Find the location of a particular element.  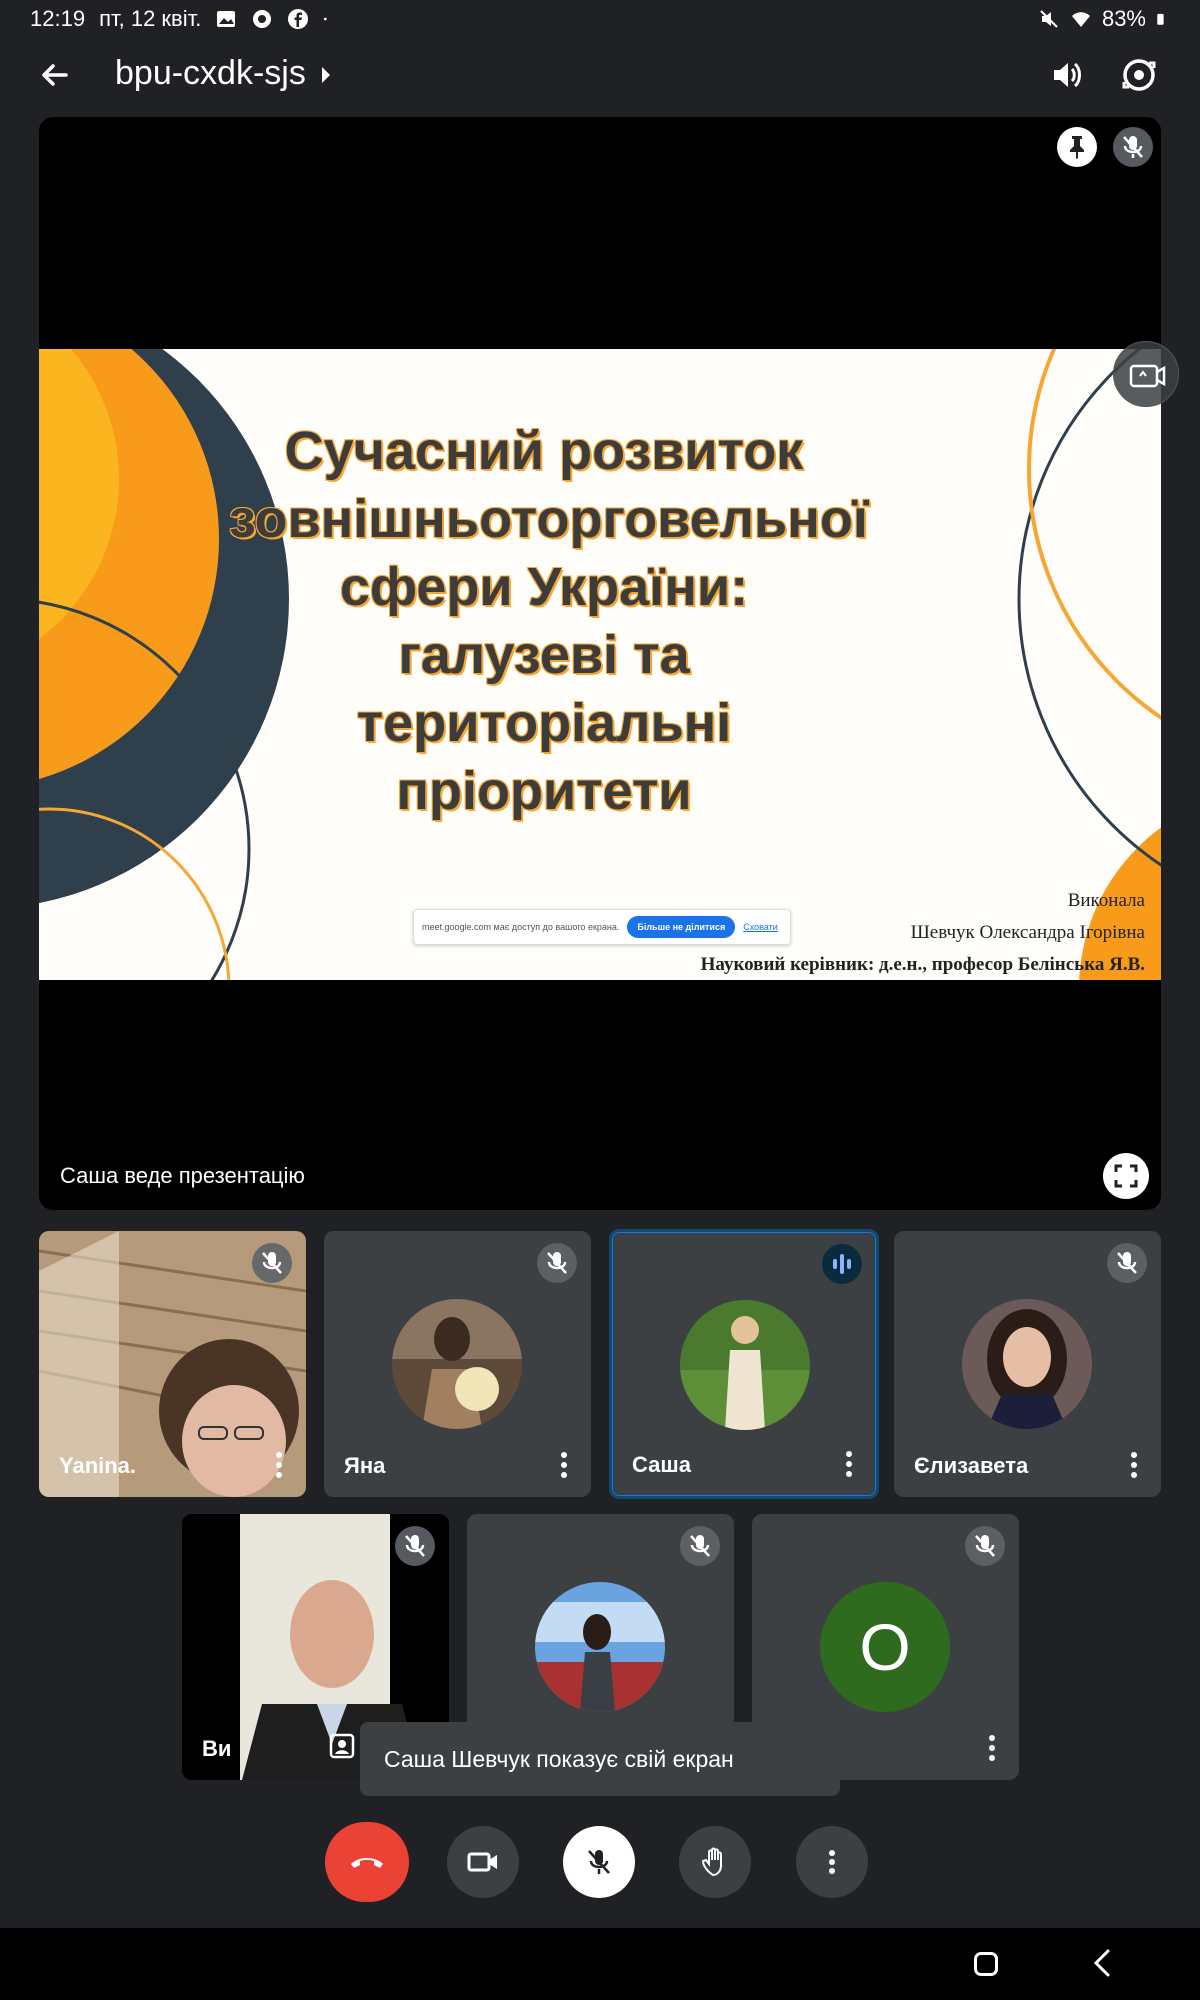

avatar-initial: O is located at coordinates (885, 1647).